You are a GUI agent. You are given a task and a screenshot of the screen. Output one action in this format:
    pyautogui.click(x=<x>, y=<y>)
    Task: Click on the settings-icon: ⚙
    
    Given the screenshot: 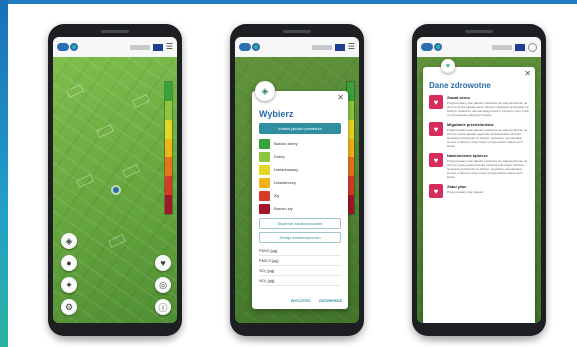 What is the action you would take?
    pyautogui.click(x=69, y=307)
    